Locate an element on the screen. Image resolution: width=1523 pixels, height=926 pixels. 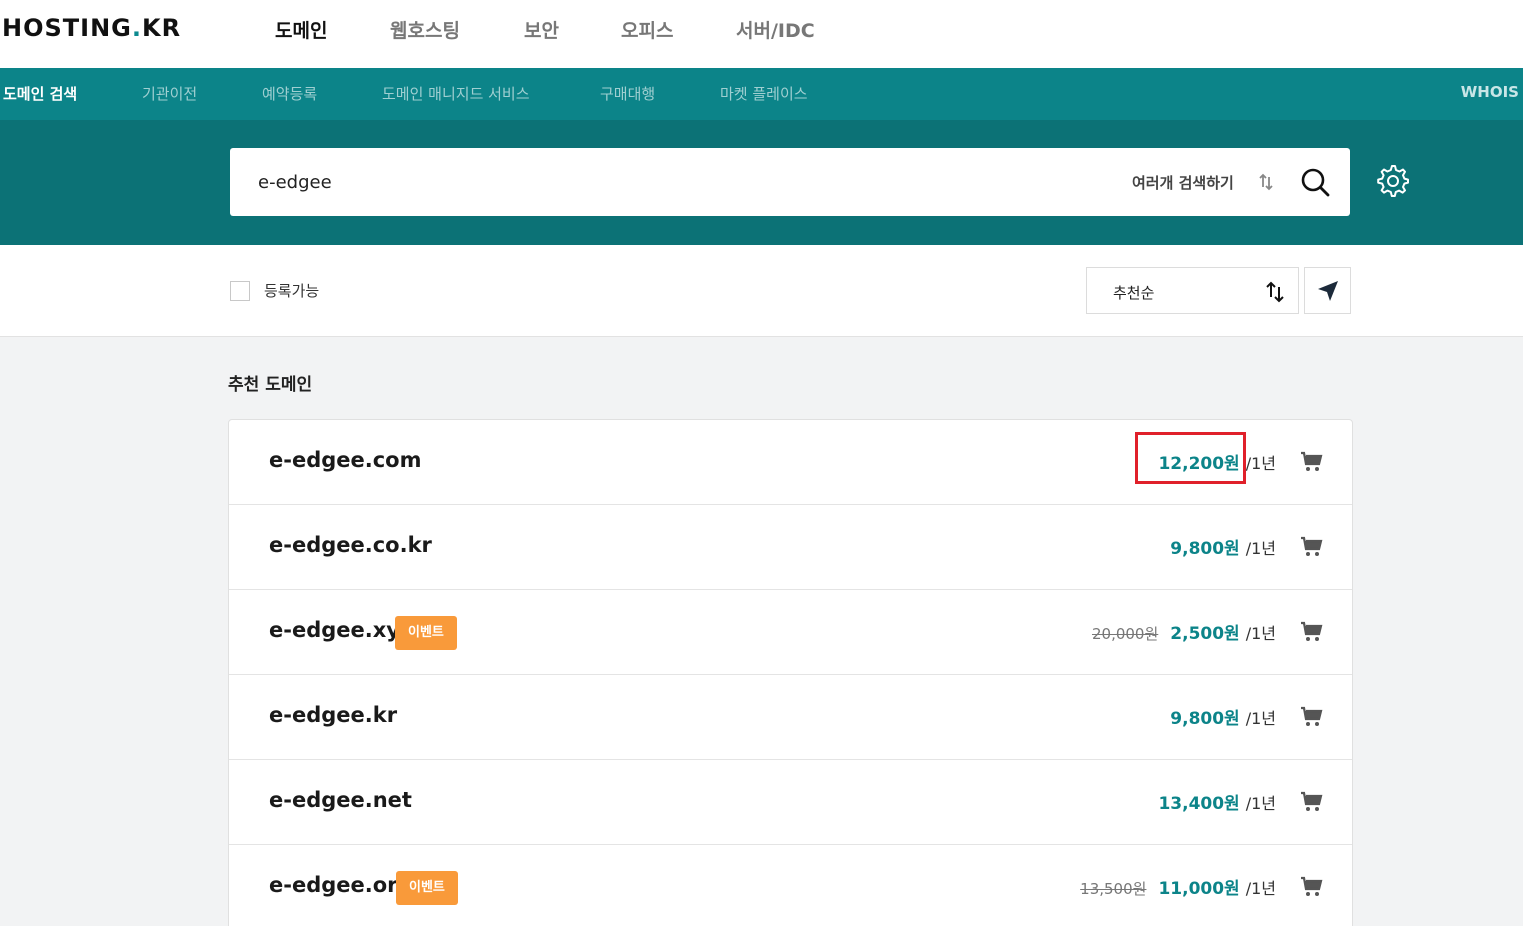
search-band: 여러개 검색하기 is located at coordinates (761, 182).